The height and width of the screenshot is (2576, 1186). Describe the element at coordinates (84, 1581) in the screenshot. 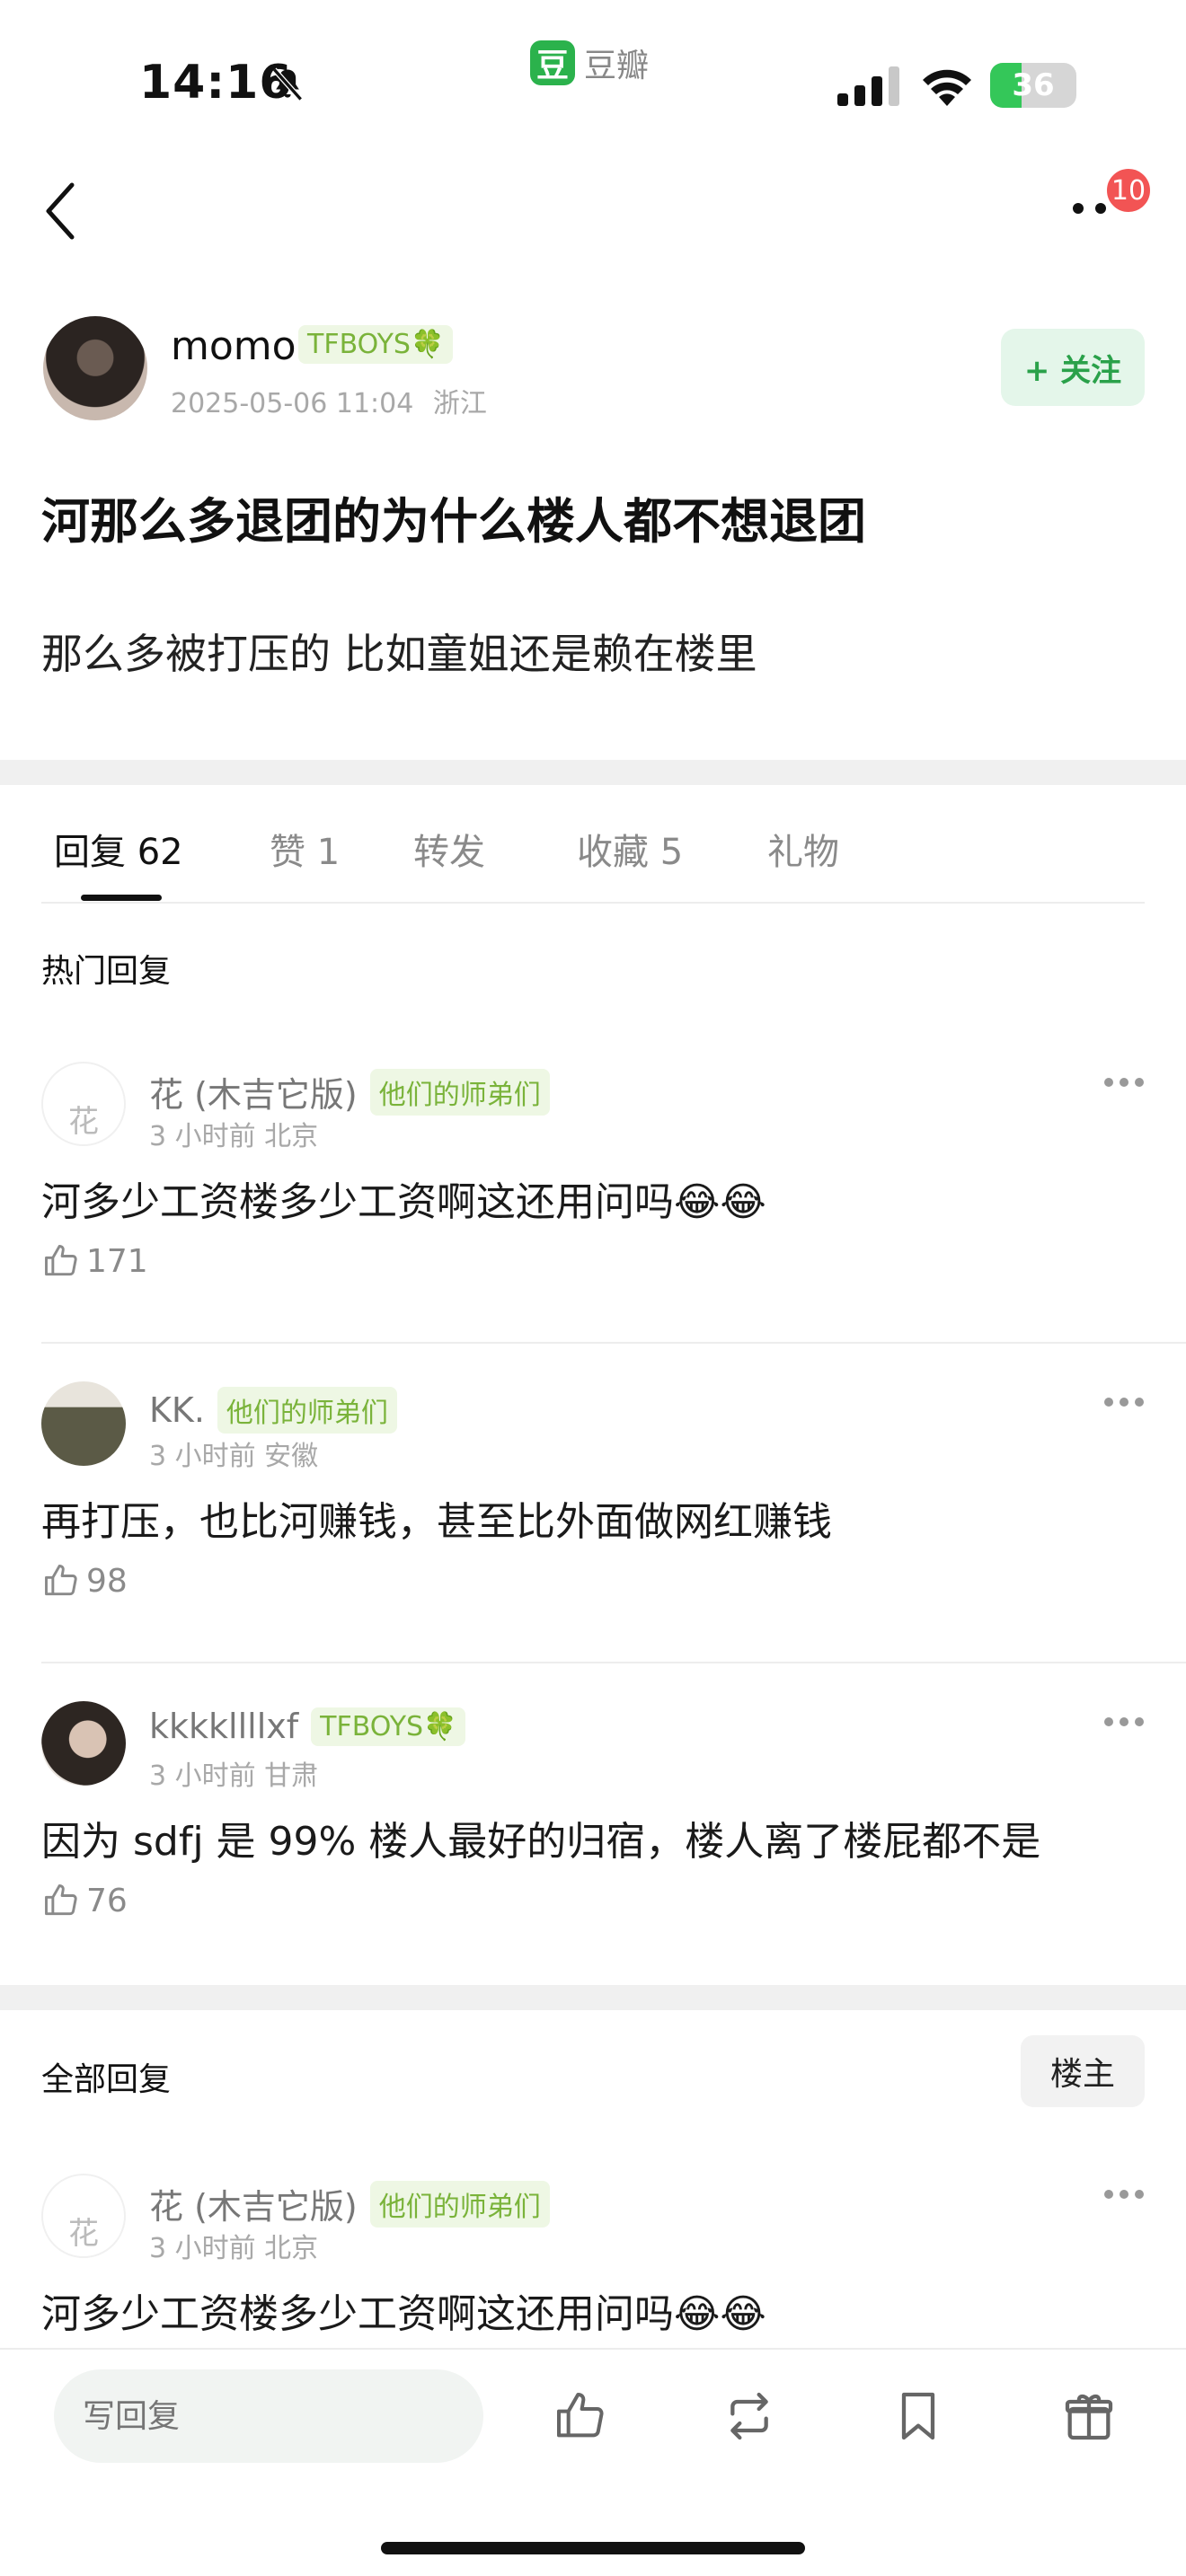

I see `like-button: 98` at that location.